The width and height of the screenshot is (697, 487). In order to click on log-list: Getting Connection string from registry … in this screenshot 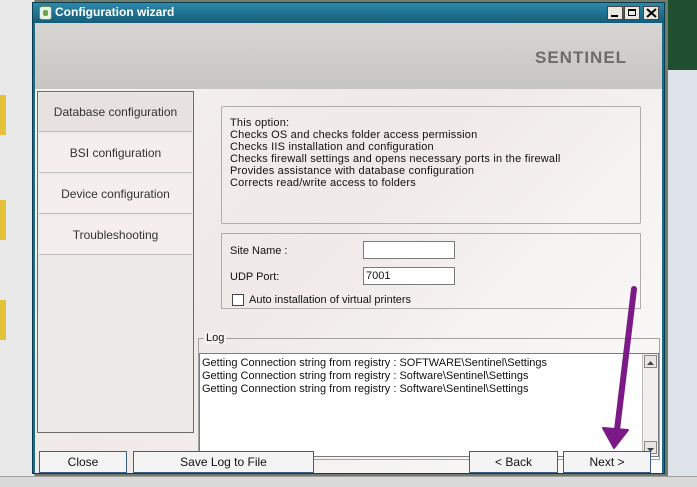, I will do `click(429, 405)`.